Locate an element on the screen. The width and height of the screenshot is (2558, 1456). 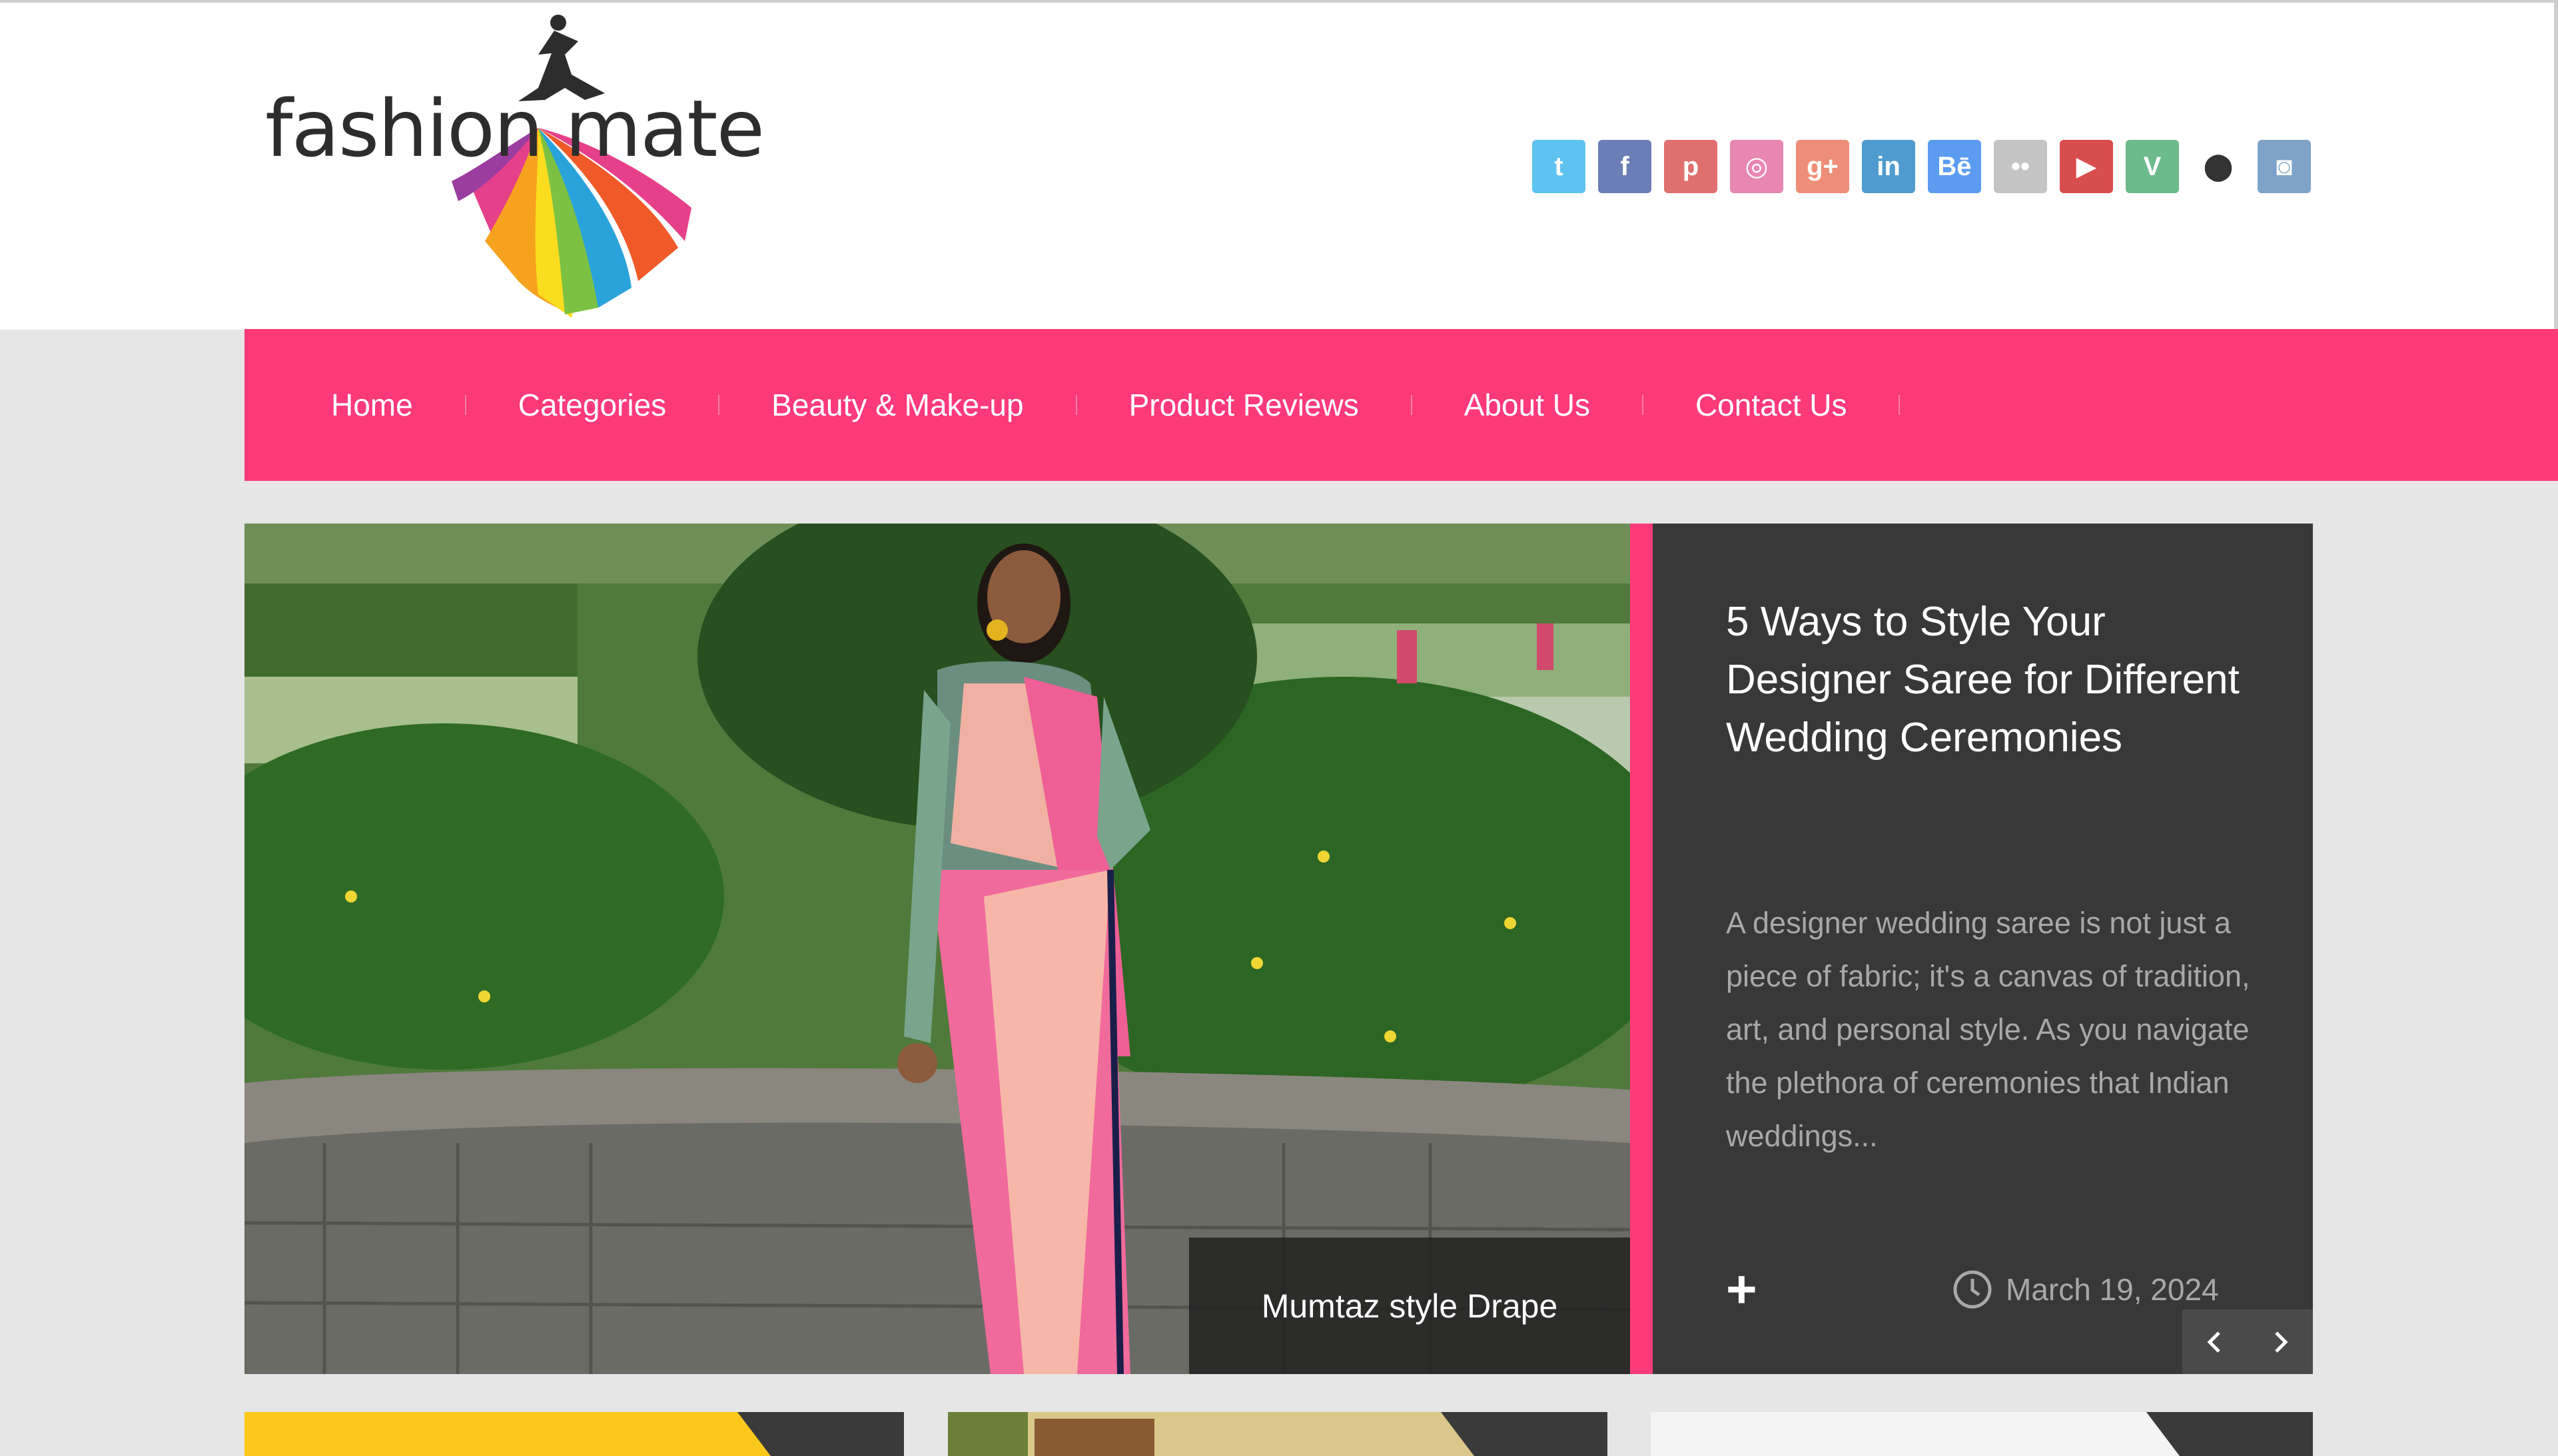
twitter-button: t is located at coordinates (1558, 166).